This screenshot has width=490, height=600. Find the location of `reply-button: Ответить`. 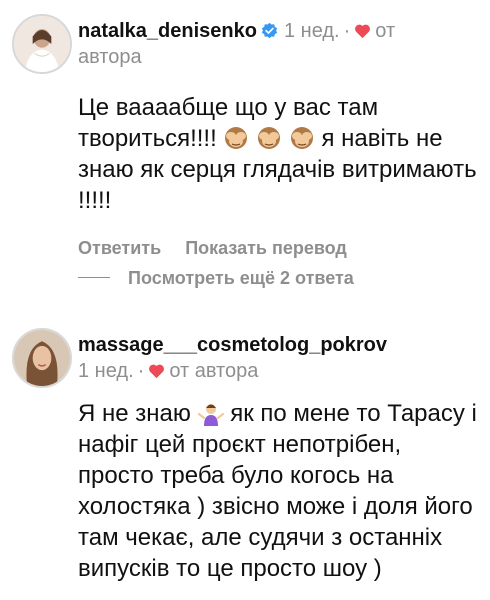

reply-button: Ответить is located at coordinates (119, 248).